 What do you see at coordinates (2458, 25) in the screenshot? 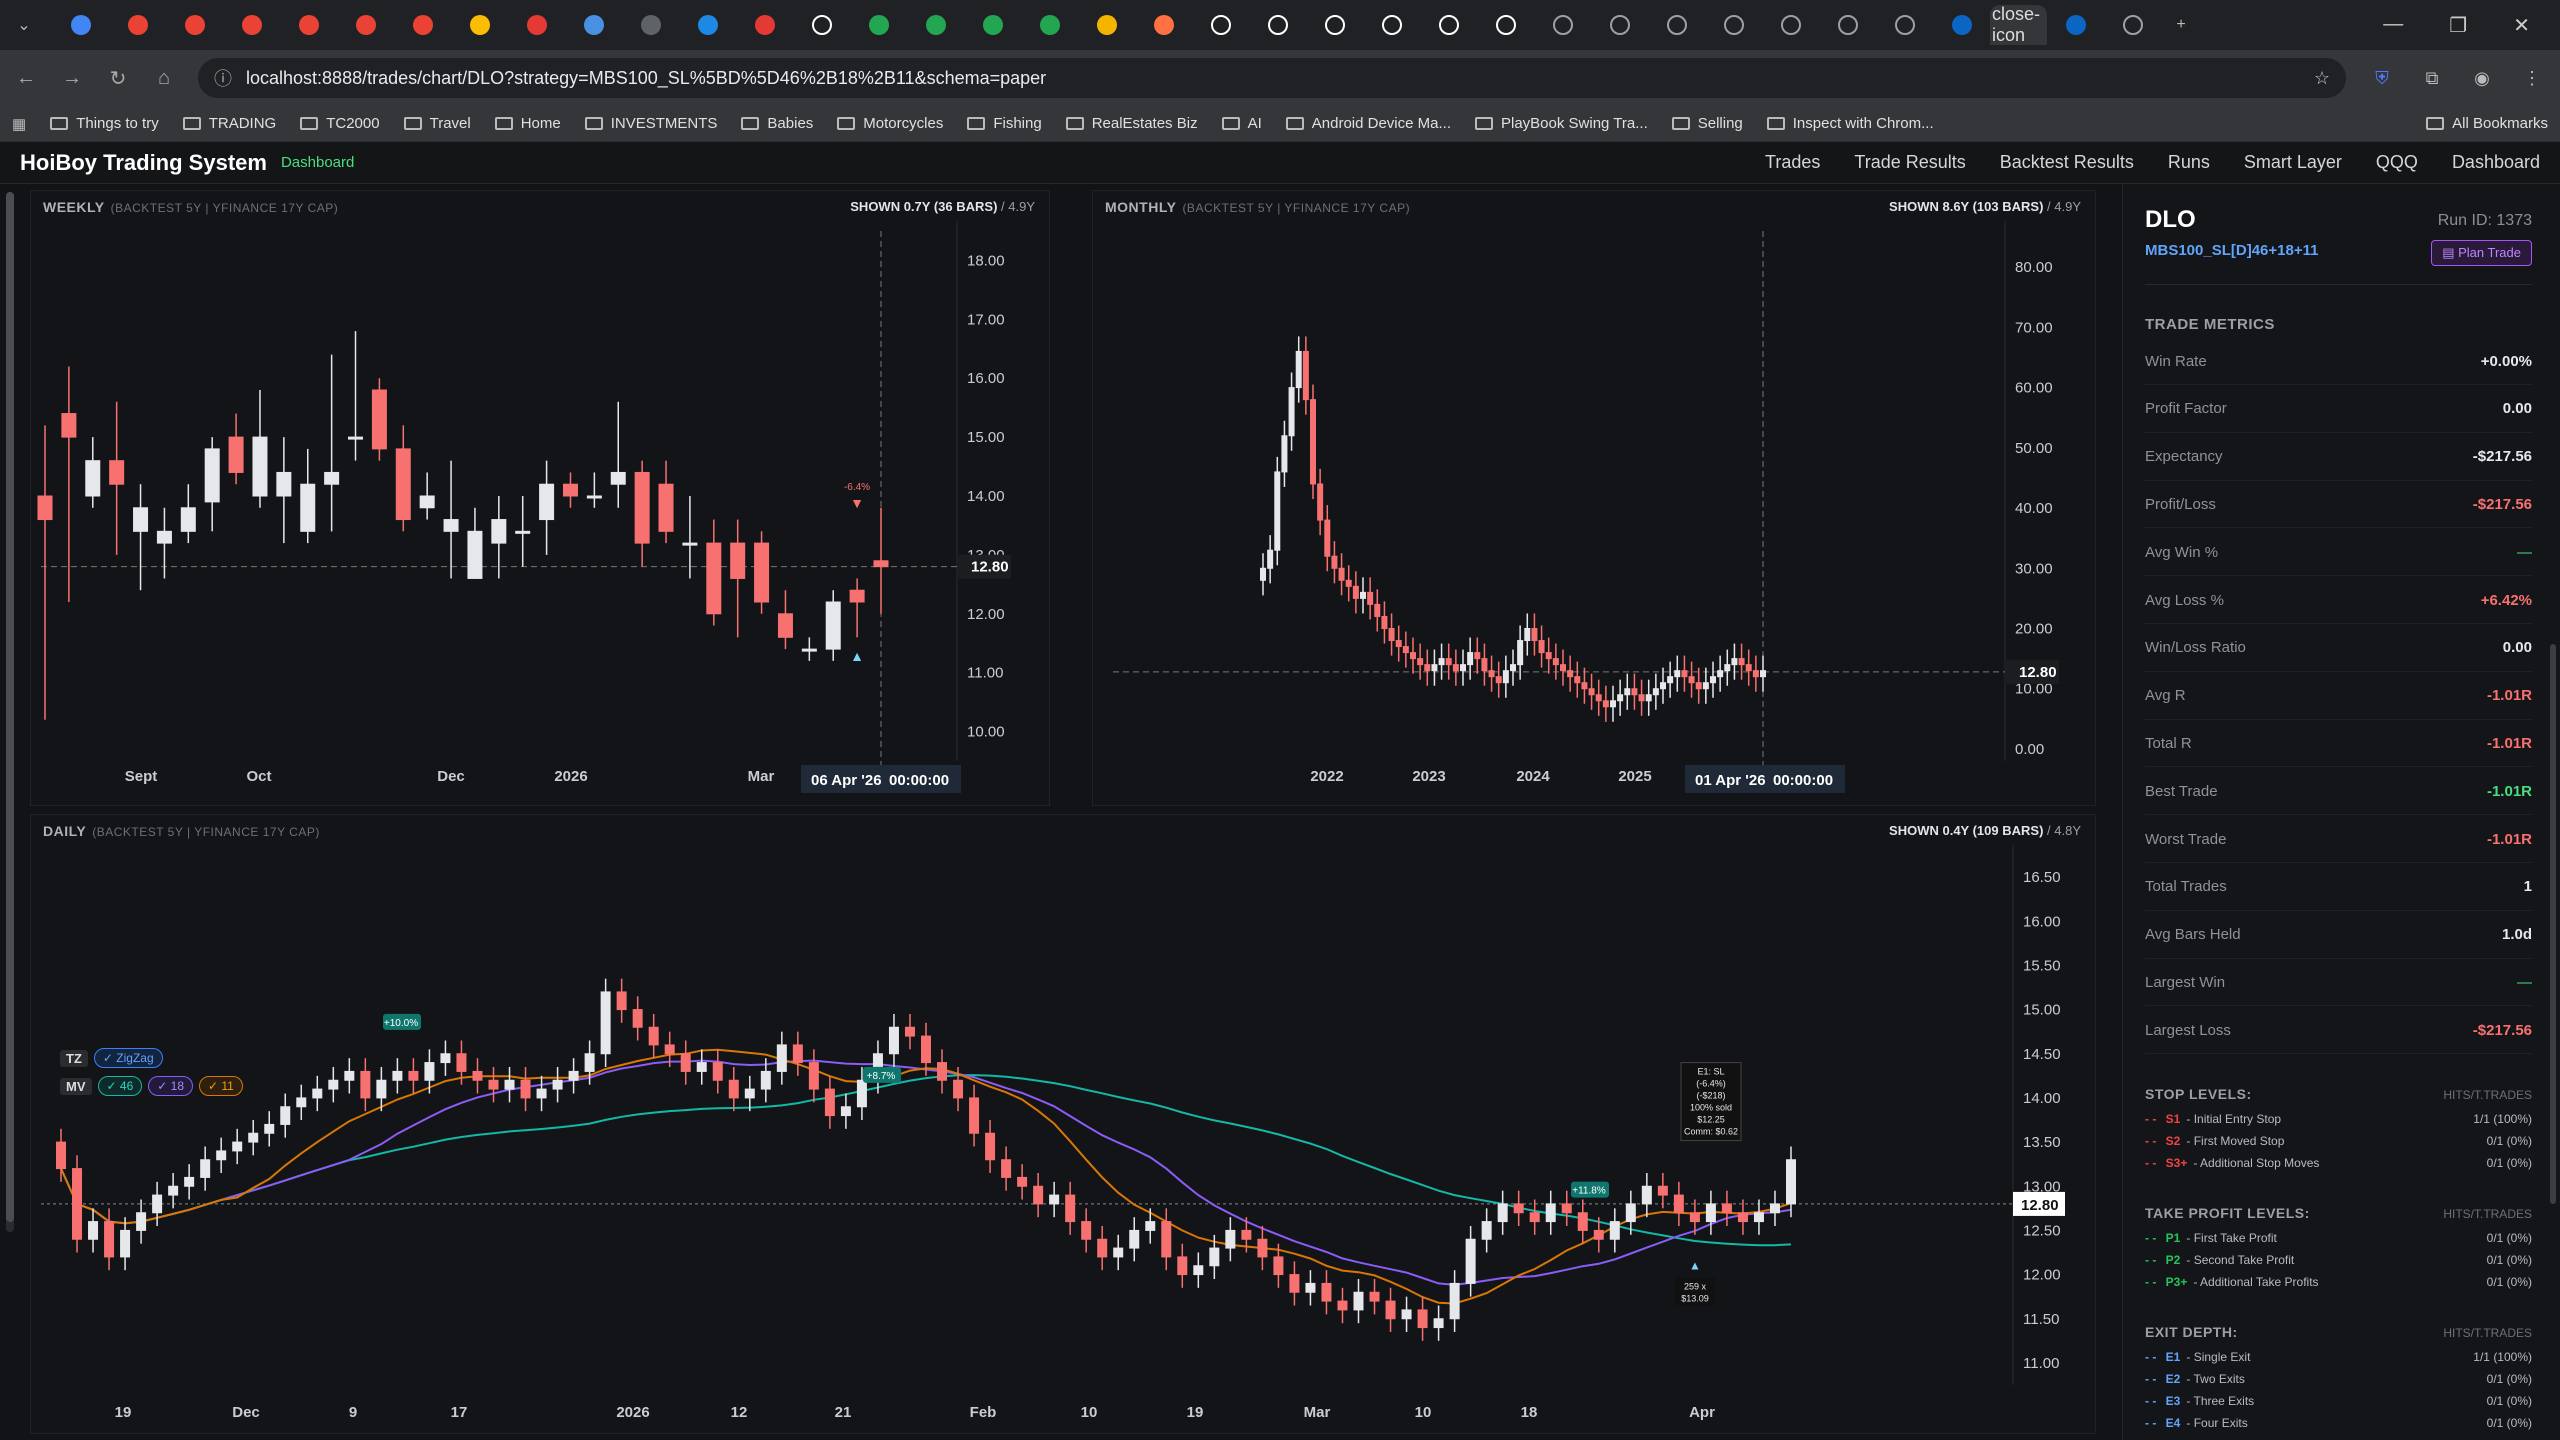
I see `restore-icon: ❐` at bounding box center [2458, 25].